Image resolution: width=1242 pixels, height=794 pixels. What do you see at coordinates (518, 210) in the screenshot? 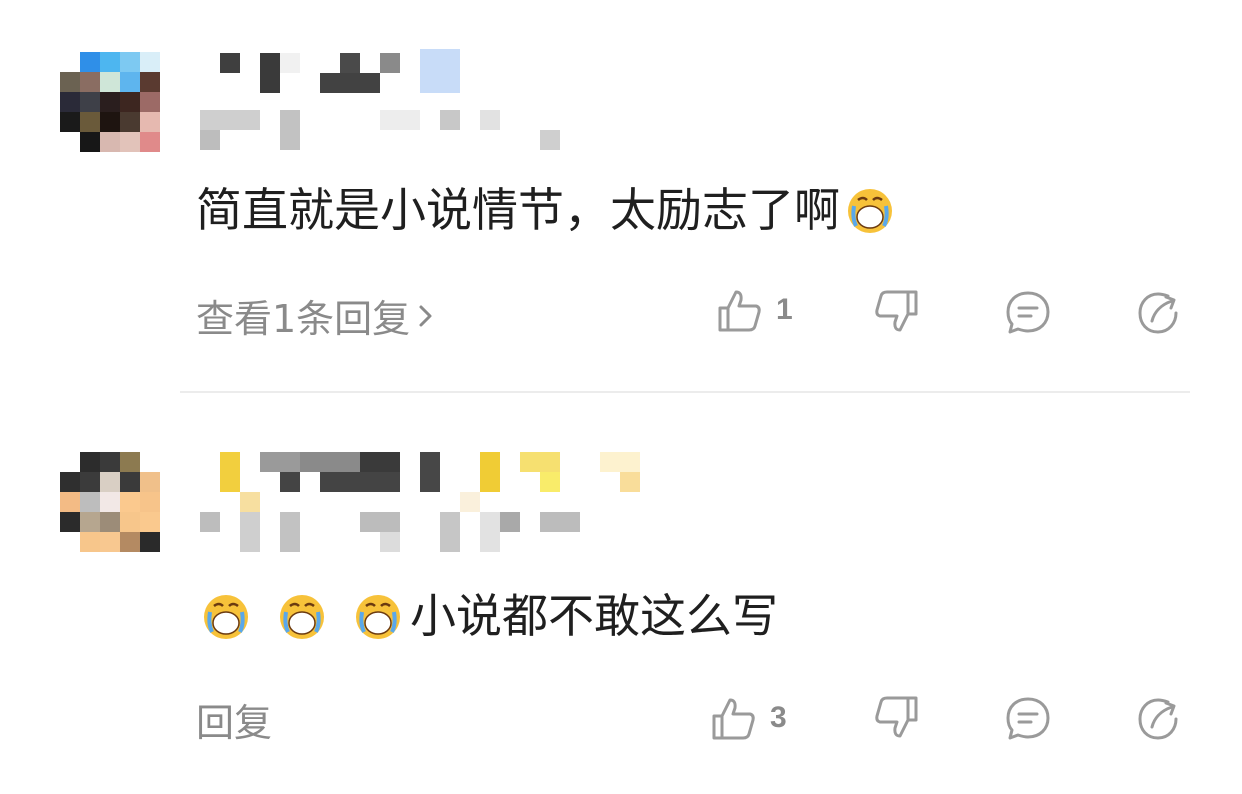
I see `comment-text-body: 简直就是小说情节，太励志了啊` at bounding box center [518, 210].